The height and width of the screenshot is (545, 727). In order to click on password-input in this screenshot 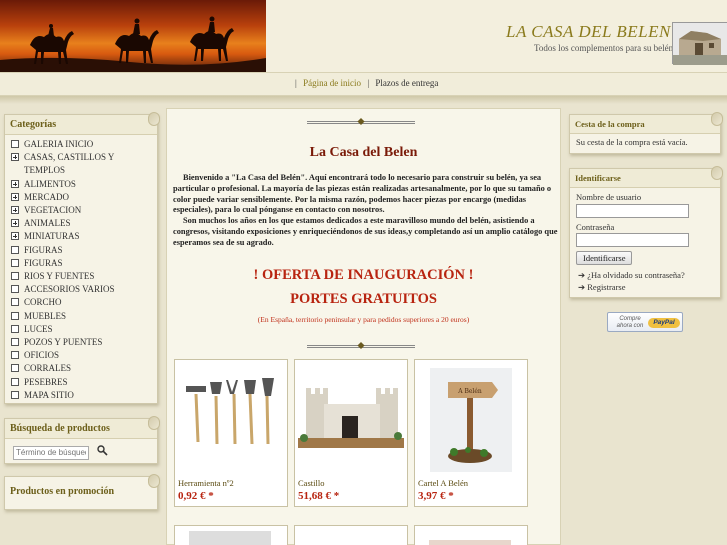, I will do `click(632, 240)`.